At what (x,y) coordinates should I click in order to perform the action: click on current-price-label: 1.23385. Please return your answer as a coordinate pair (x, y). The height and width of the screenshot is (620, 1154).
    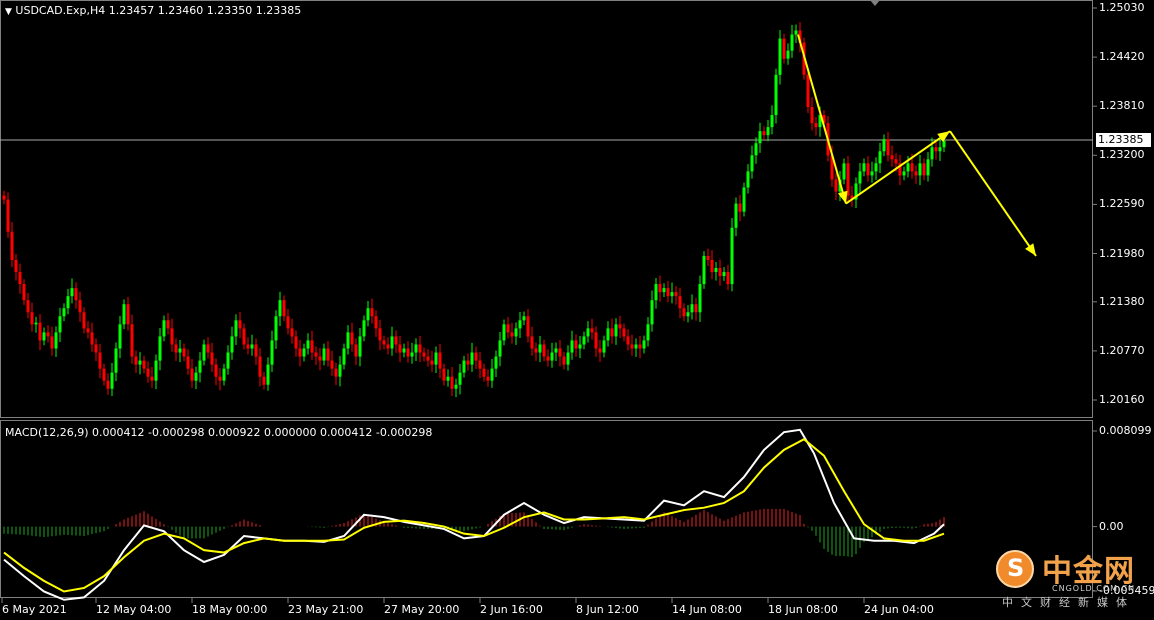
    Looking at the image, I should click on (1123, 140).